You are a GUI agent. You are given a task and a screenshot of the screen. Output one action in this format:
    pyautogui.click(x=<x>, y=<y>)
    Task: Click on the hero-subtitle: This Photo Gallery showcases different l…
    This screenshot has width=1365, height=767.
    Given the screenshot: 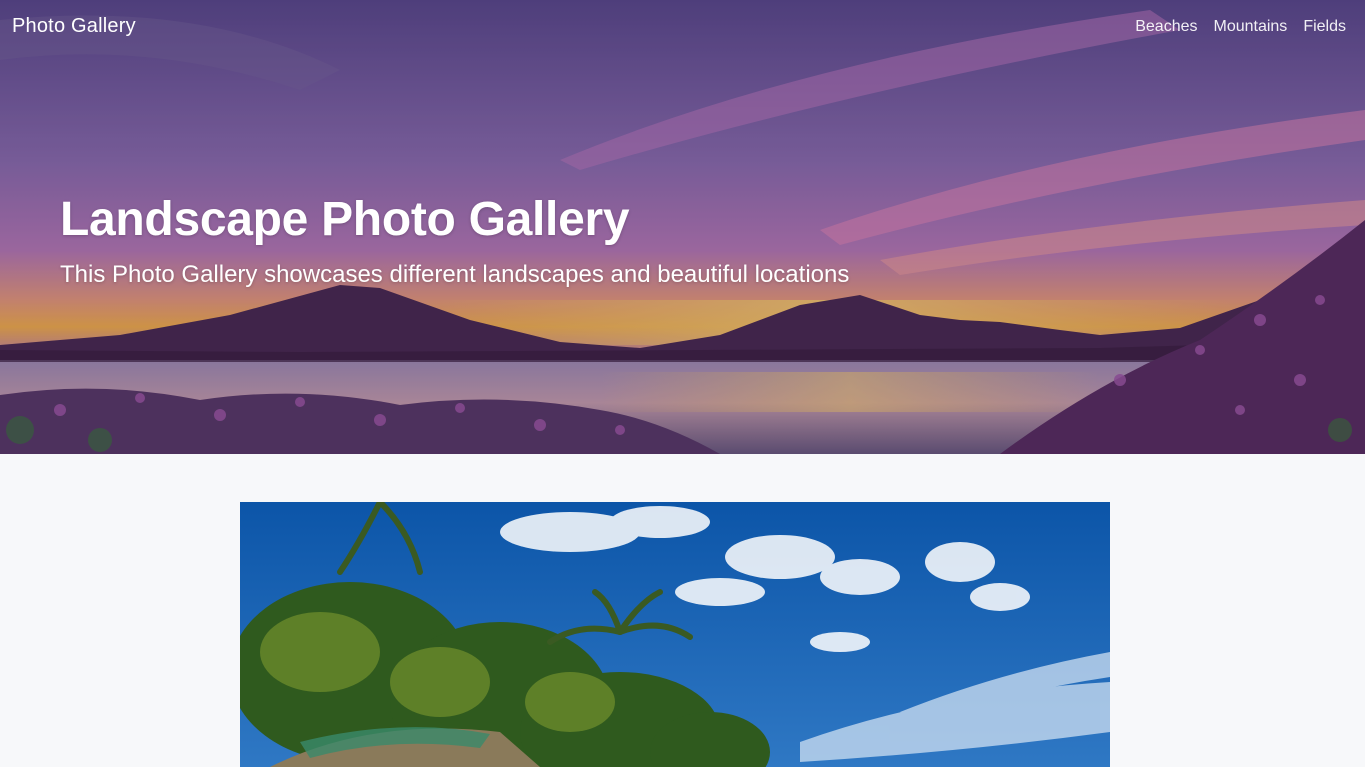 What is the action you would take?
    pyautogui.click(x=455, y=274)
    